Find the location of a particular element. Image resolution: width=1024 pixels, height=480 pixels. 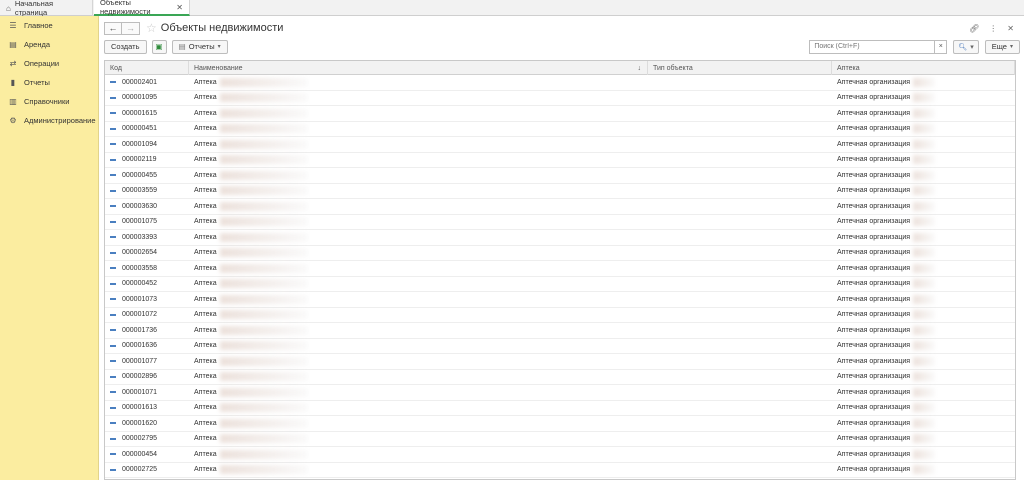

tab-home: ⌂ Начальная страница is located at coordinates (46, 8).